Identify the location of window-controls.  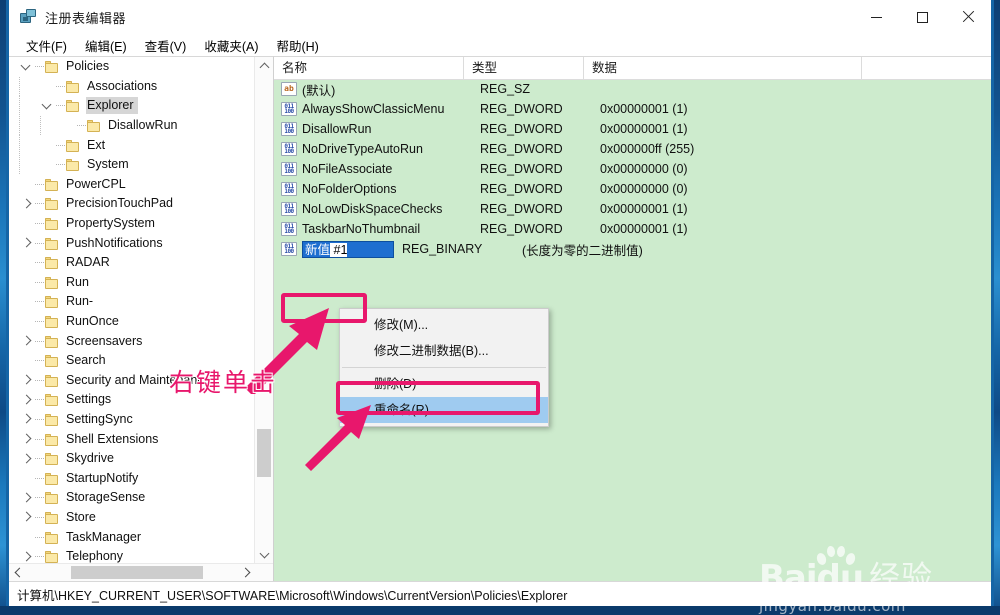
(922, 17).